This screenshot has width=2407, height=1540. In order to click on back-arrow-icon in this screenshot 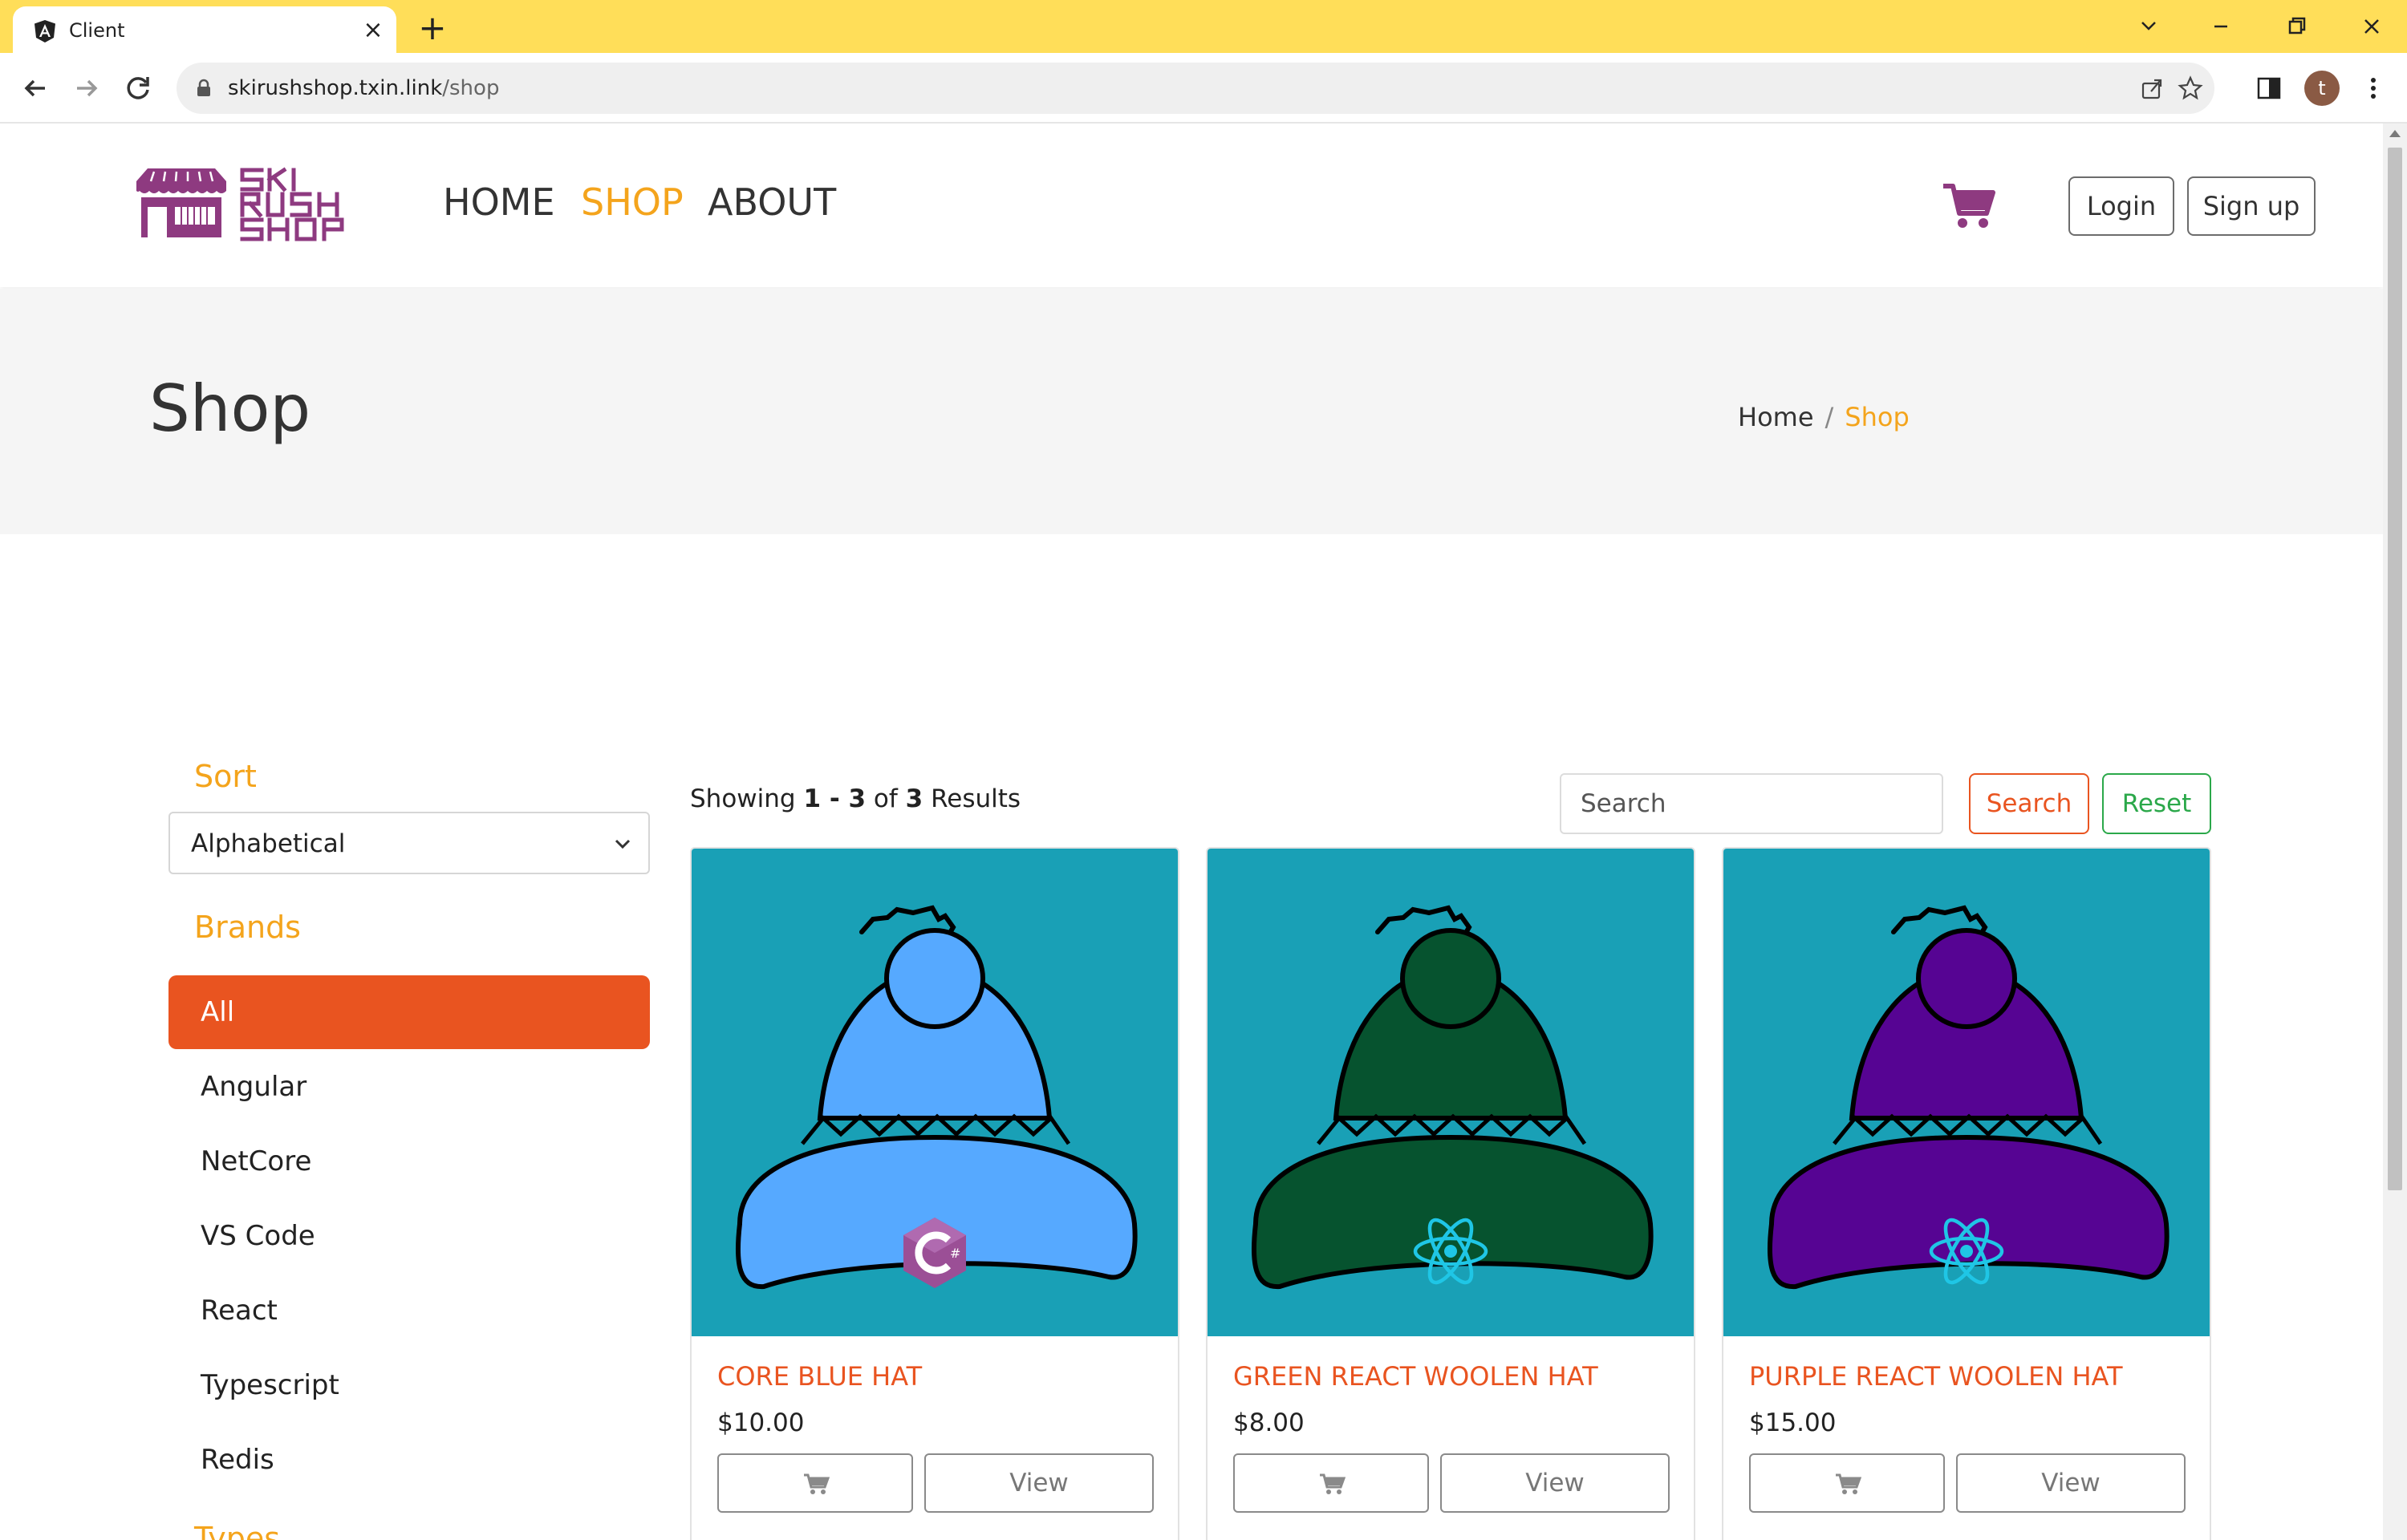, I will do `click(35, 88)`.